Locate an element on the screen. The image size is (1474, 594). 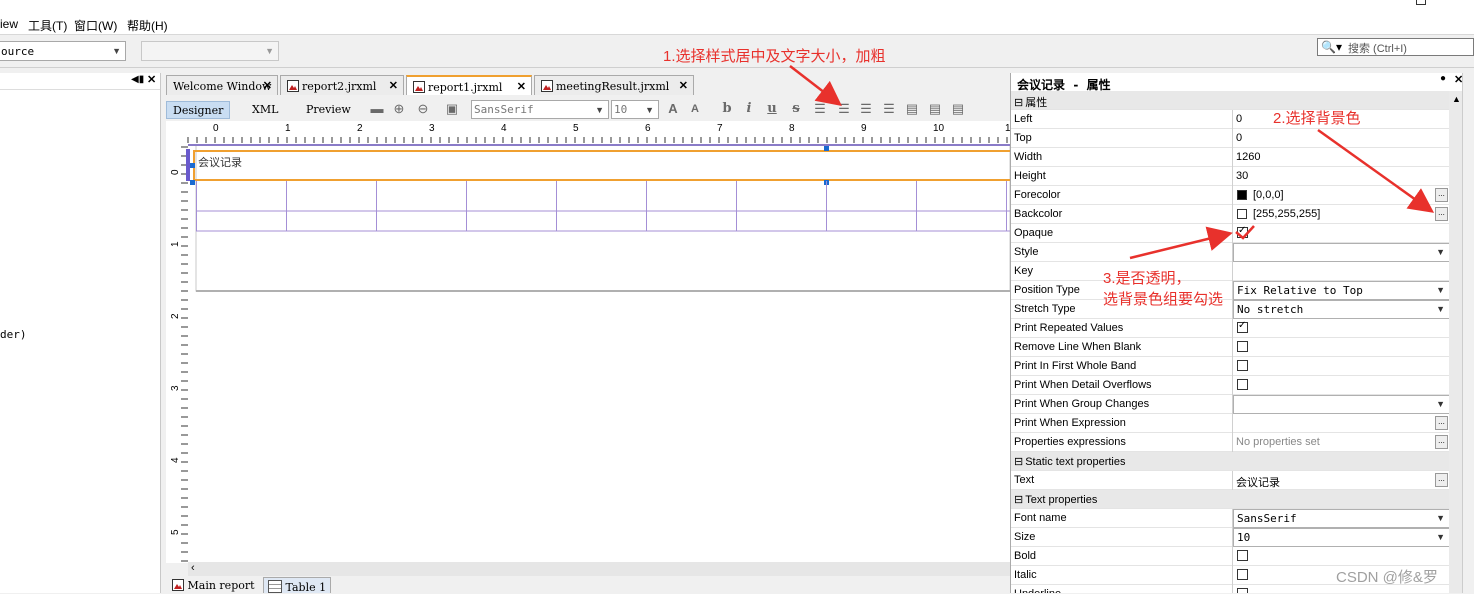
chevron-down-icon: ▼ is located at coordinates (1440, 404).